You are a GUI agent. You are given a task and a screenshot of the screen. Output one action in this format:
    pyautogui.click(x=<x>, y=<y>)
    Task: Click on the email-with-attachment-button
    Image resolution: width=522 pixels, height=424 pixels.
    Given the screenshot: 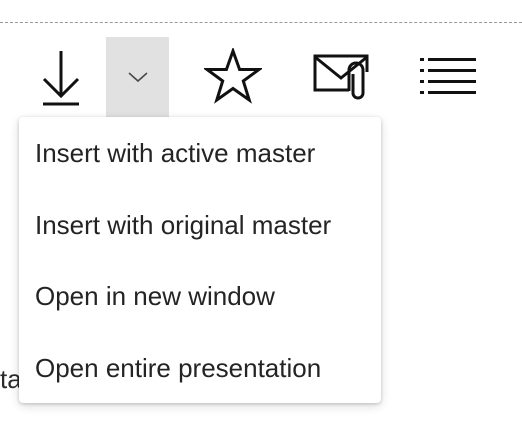 What is the action you would take?
    pyautogui.click(x=342, y=76)
    